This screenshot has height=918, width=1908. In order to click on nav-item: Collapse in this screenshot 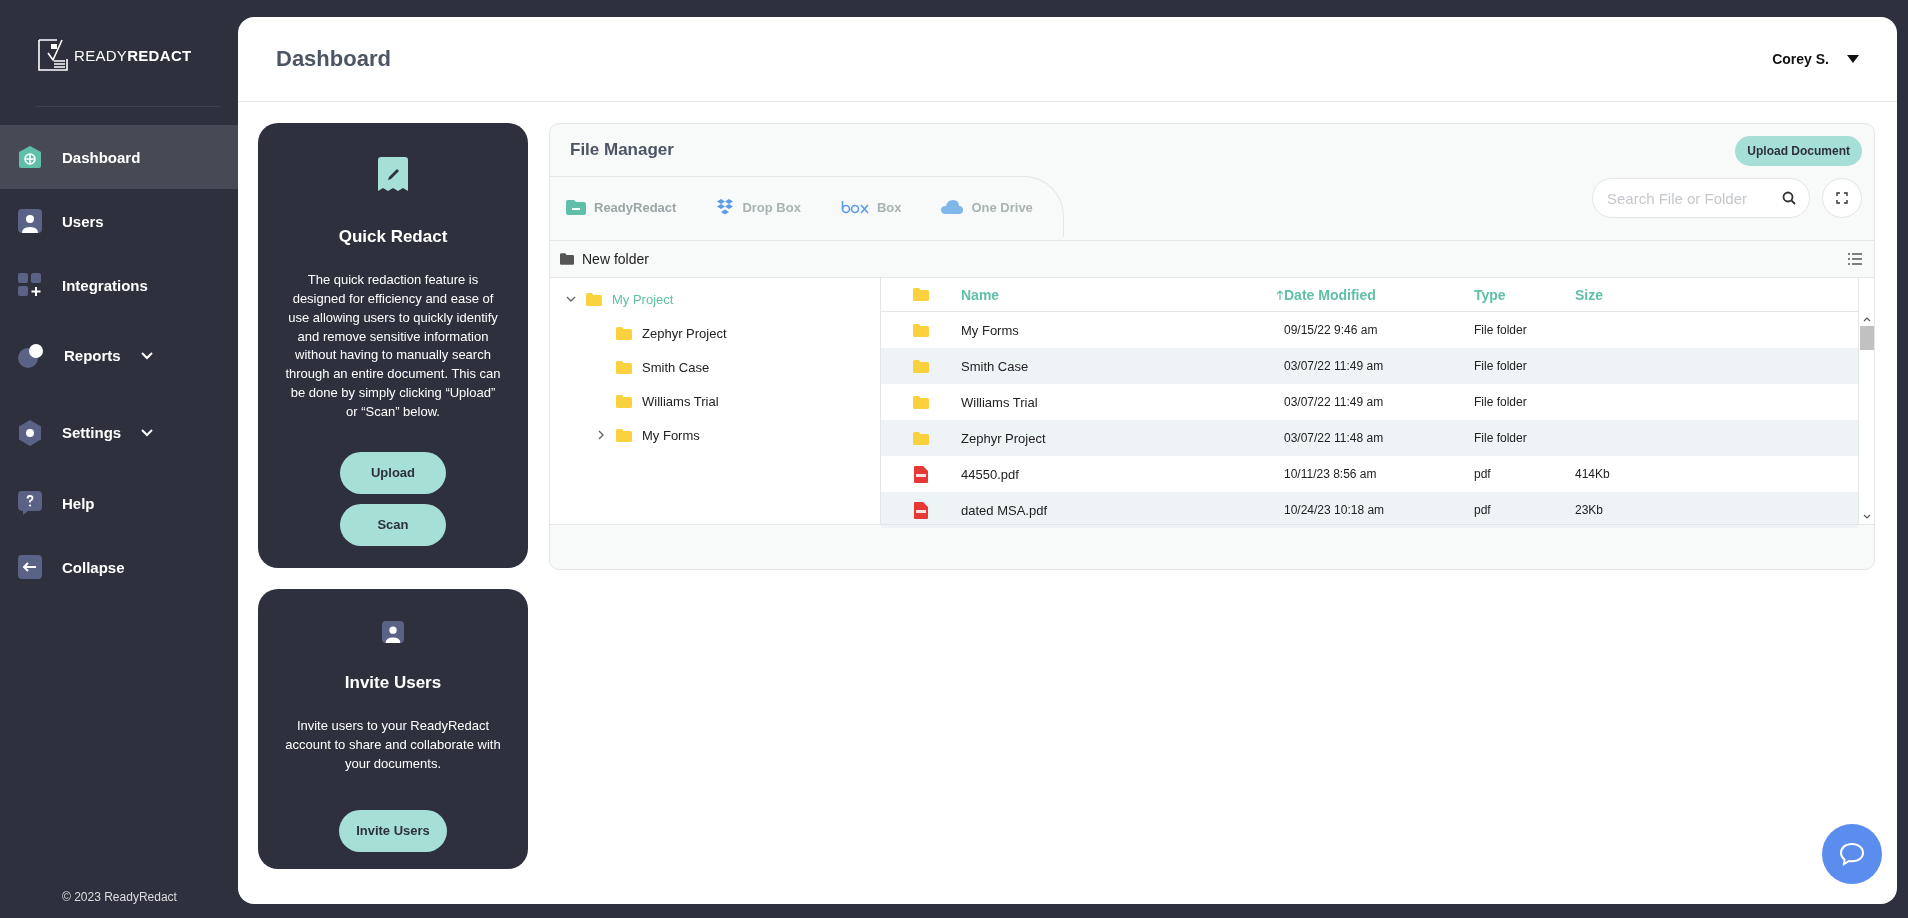, I will do `click(119, 567)`.